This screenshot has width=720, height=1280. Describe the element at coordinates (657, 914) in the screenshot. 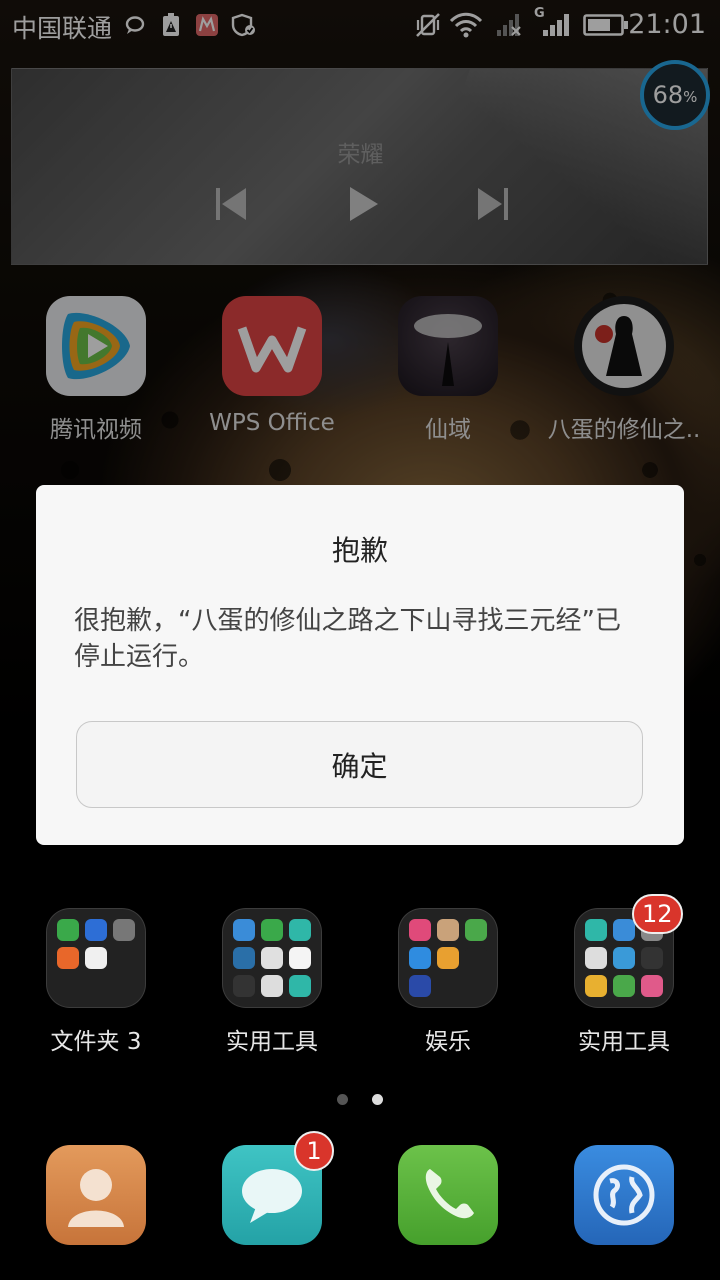

I see `notification-badge: 12` at that location.